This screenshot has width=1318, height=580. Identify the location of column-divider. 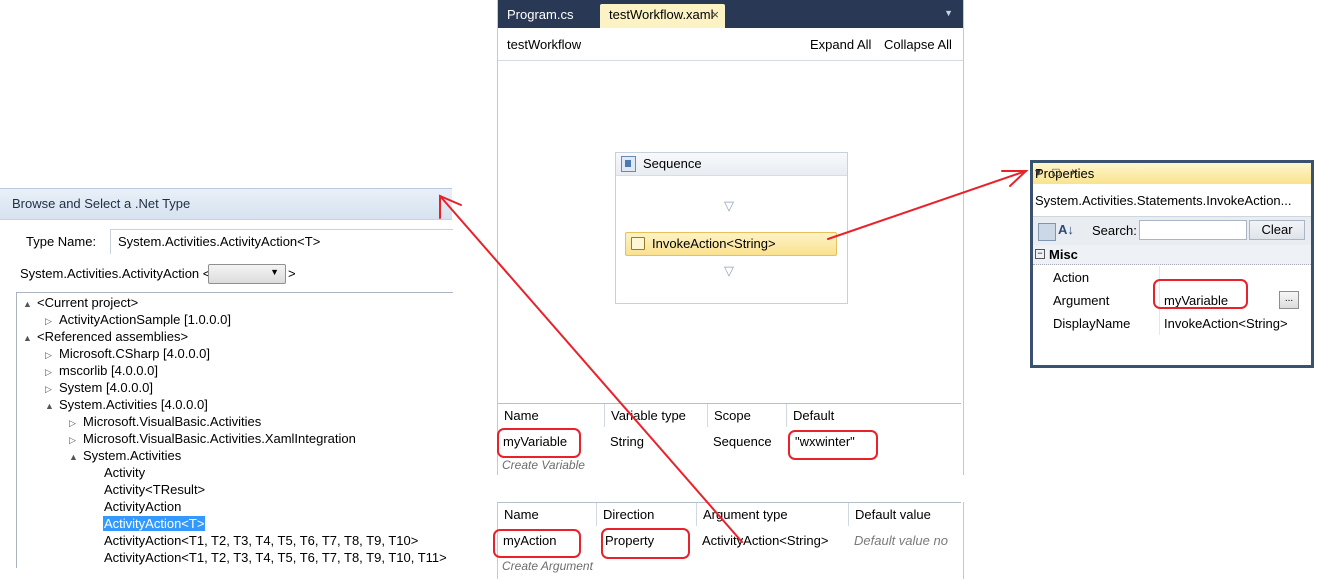
(1159, 323).